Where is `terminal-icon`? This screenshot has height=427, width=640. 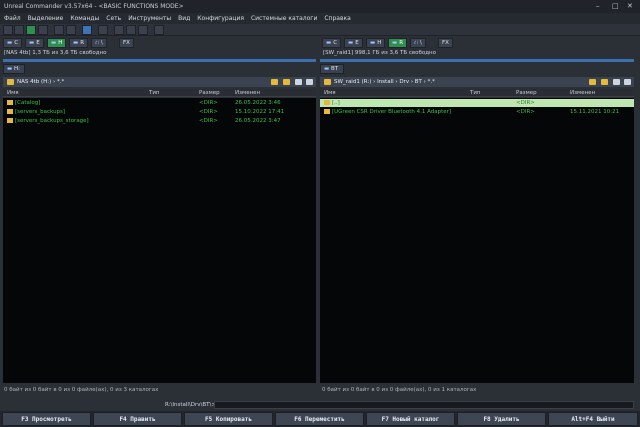
terminal-icon is located at coordinates (103, 30).